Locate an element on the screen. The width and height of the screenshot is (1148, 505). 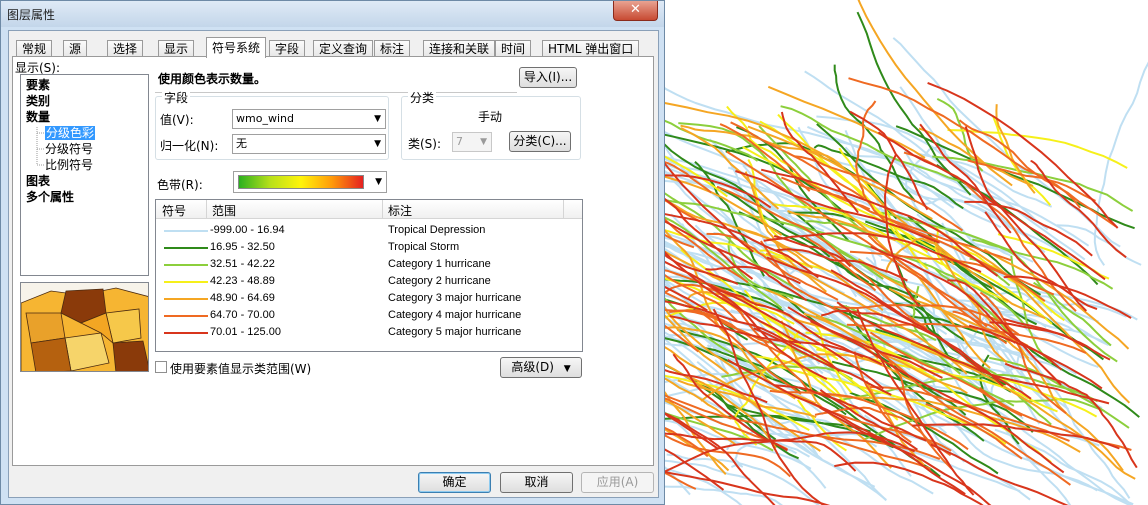
class-label: Category 2 hurricane is located at coordinates (439, 281).